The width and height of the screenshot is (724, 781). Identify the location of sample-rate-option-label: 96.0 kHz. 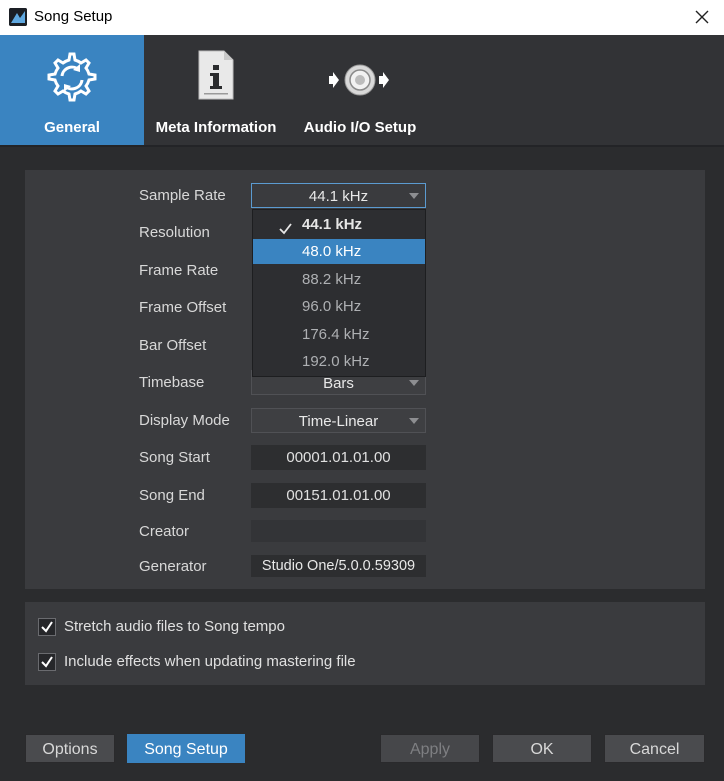
(332, 306).